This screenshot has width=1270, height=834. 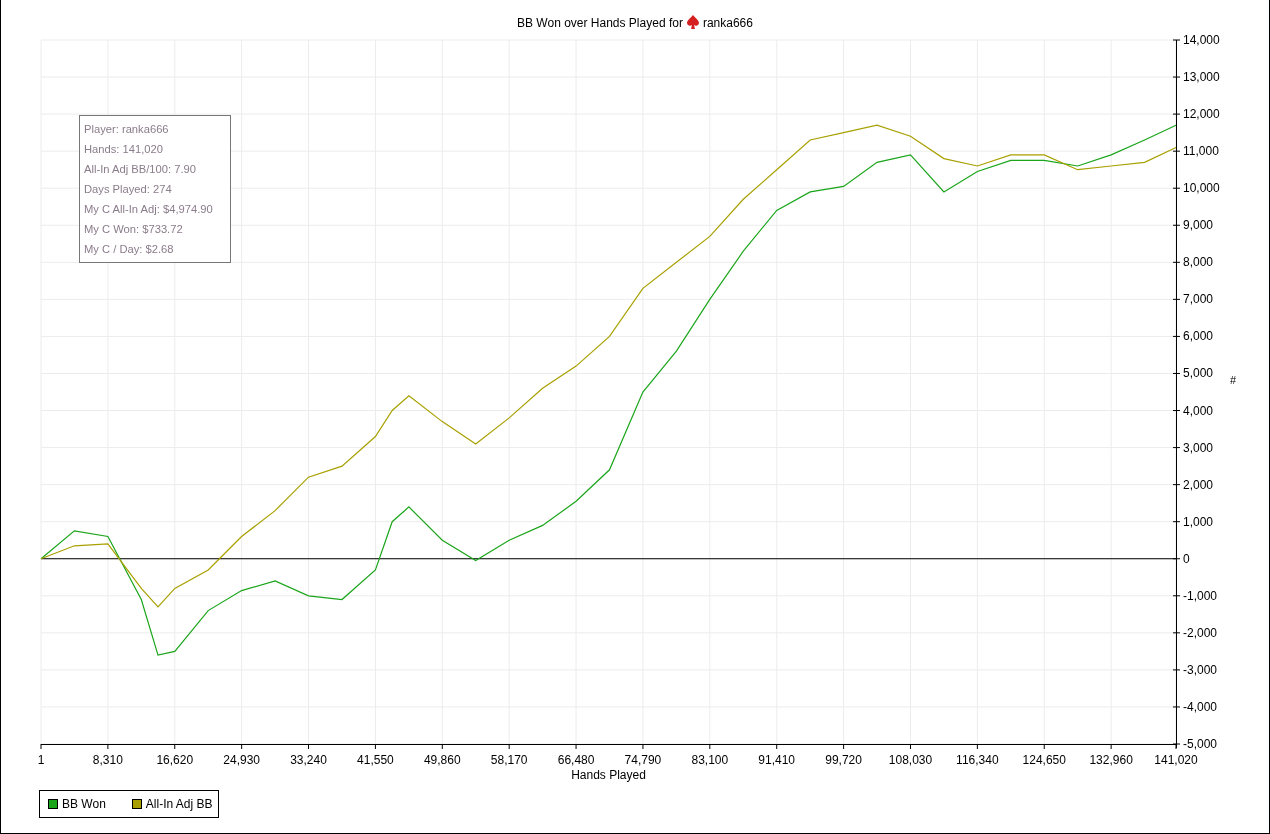 What do you see at coordinates (308, 760) in the screenshot?
I see `x-tick-label: 33,240` at bounding box center [308, 760].